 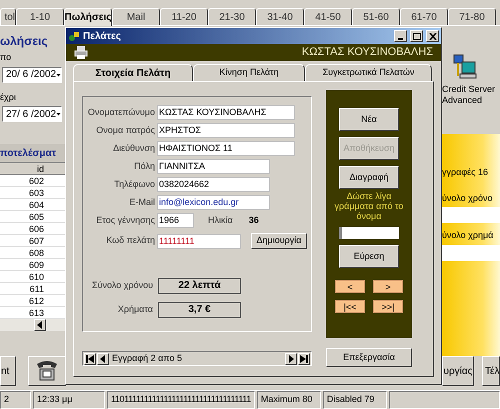 What do you see at coordinates (40, 16) in the screenshot?
I see `app-tab: 1-10` at bounding box center [40, 16].